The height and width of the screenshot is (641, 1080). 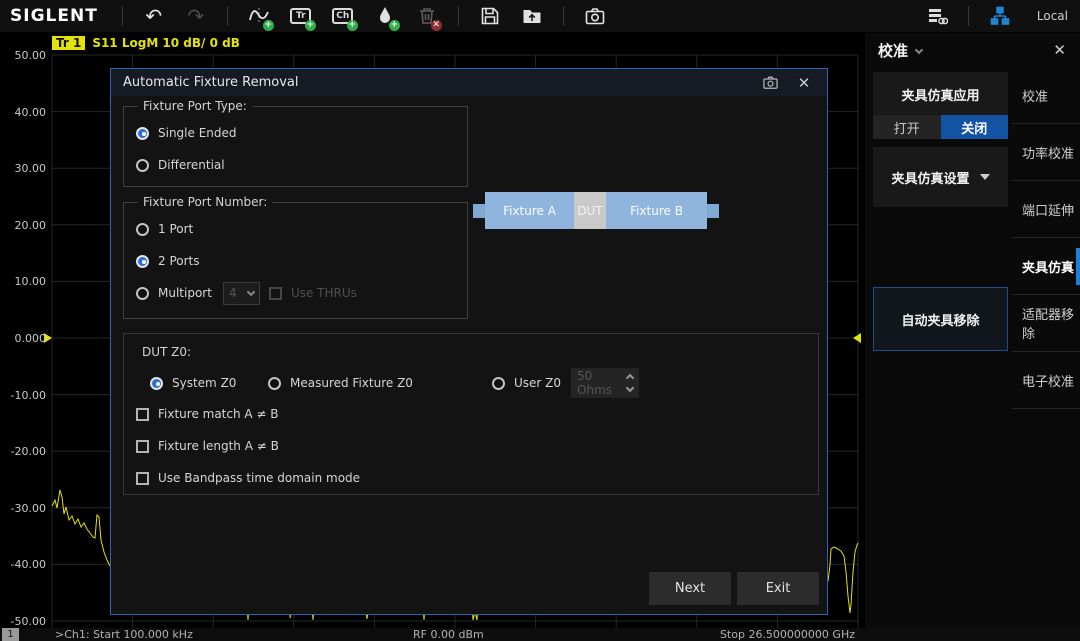 What do you see at coordinates (295, 261) in the screenshot?
I see `radio-2-ports: 2 Ports` at bounding box center [295, 261].